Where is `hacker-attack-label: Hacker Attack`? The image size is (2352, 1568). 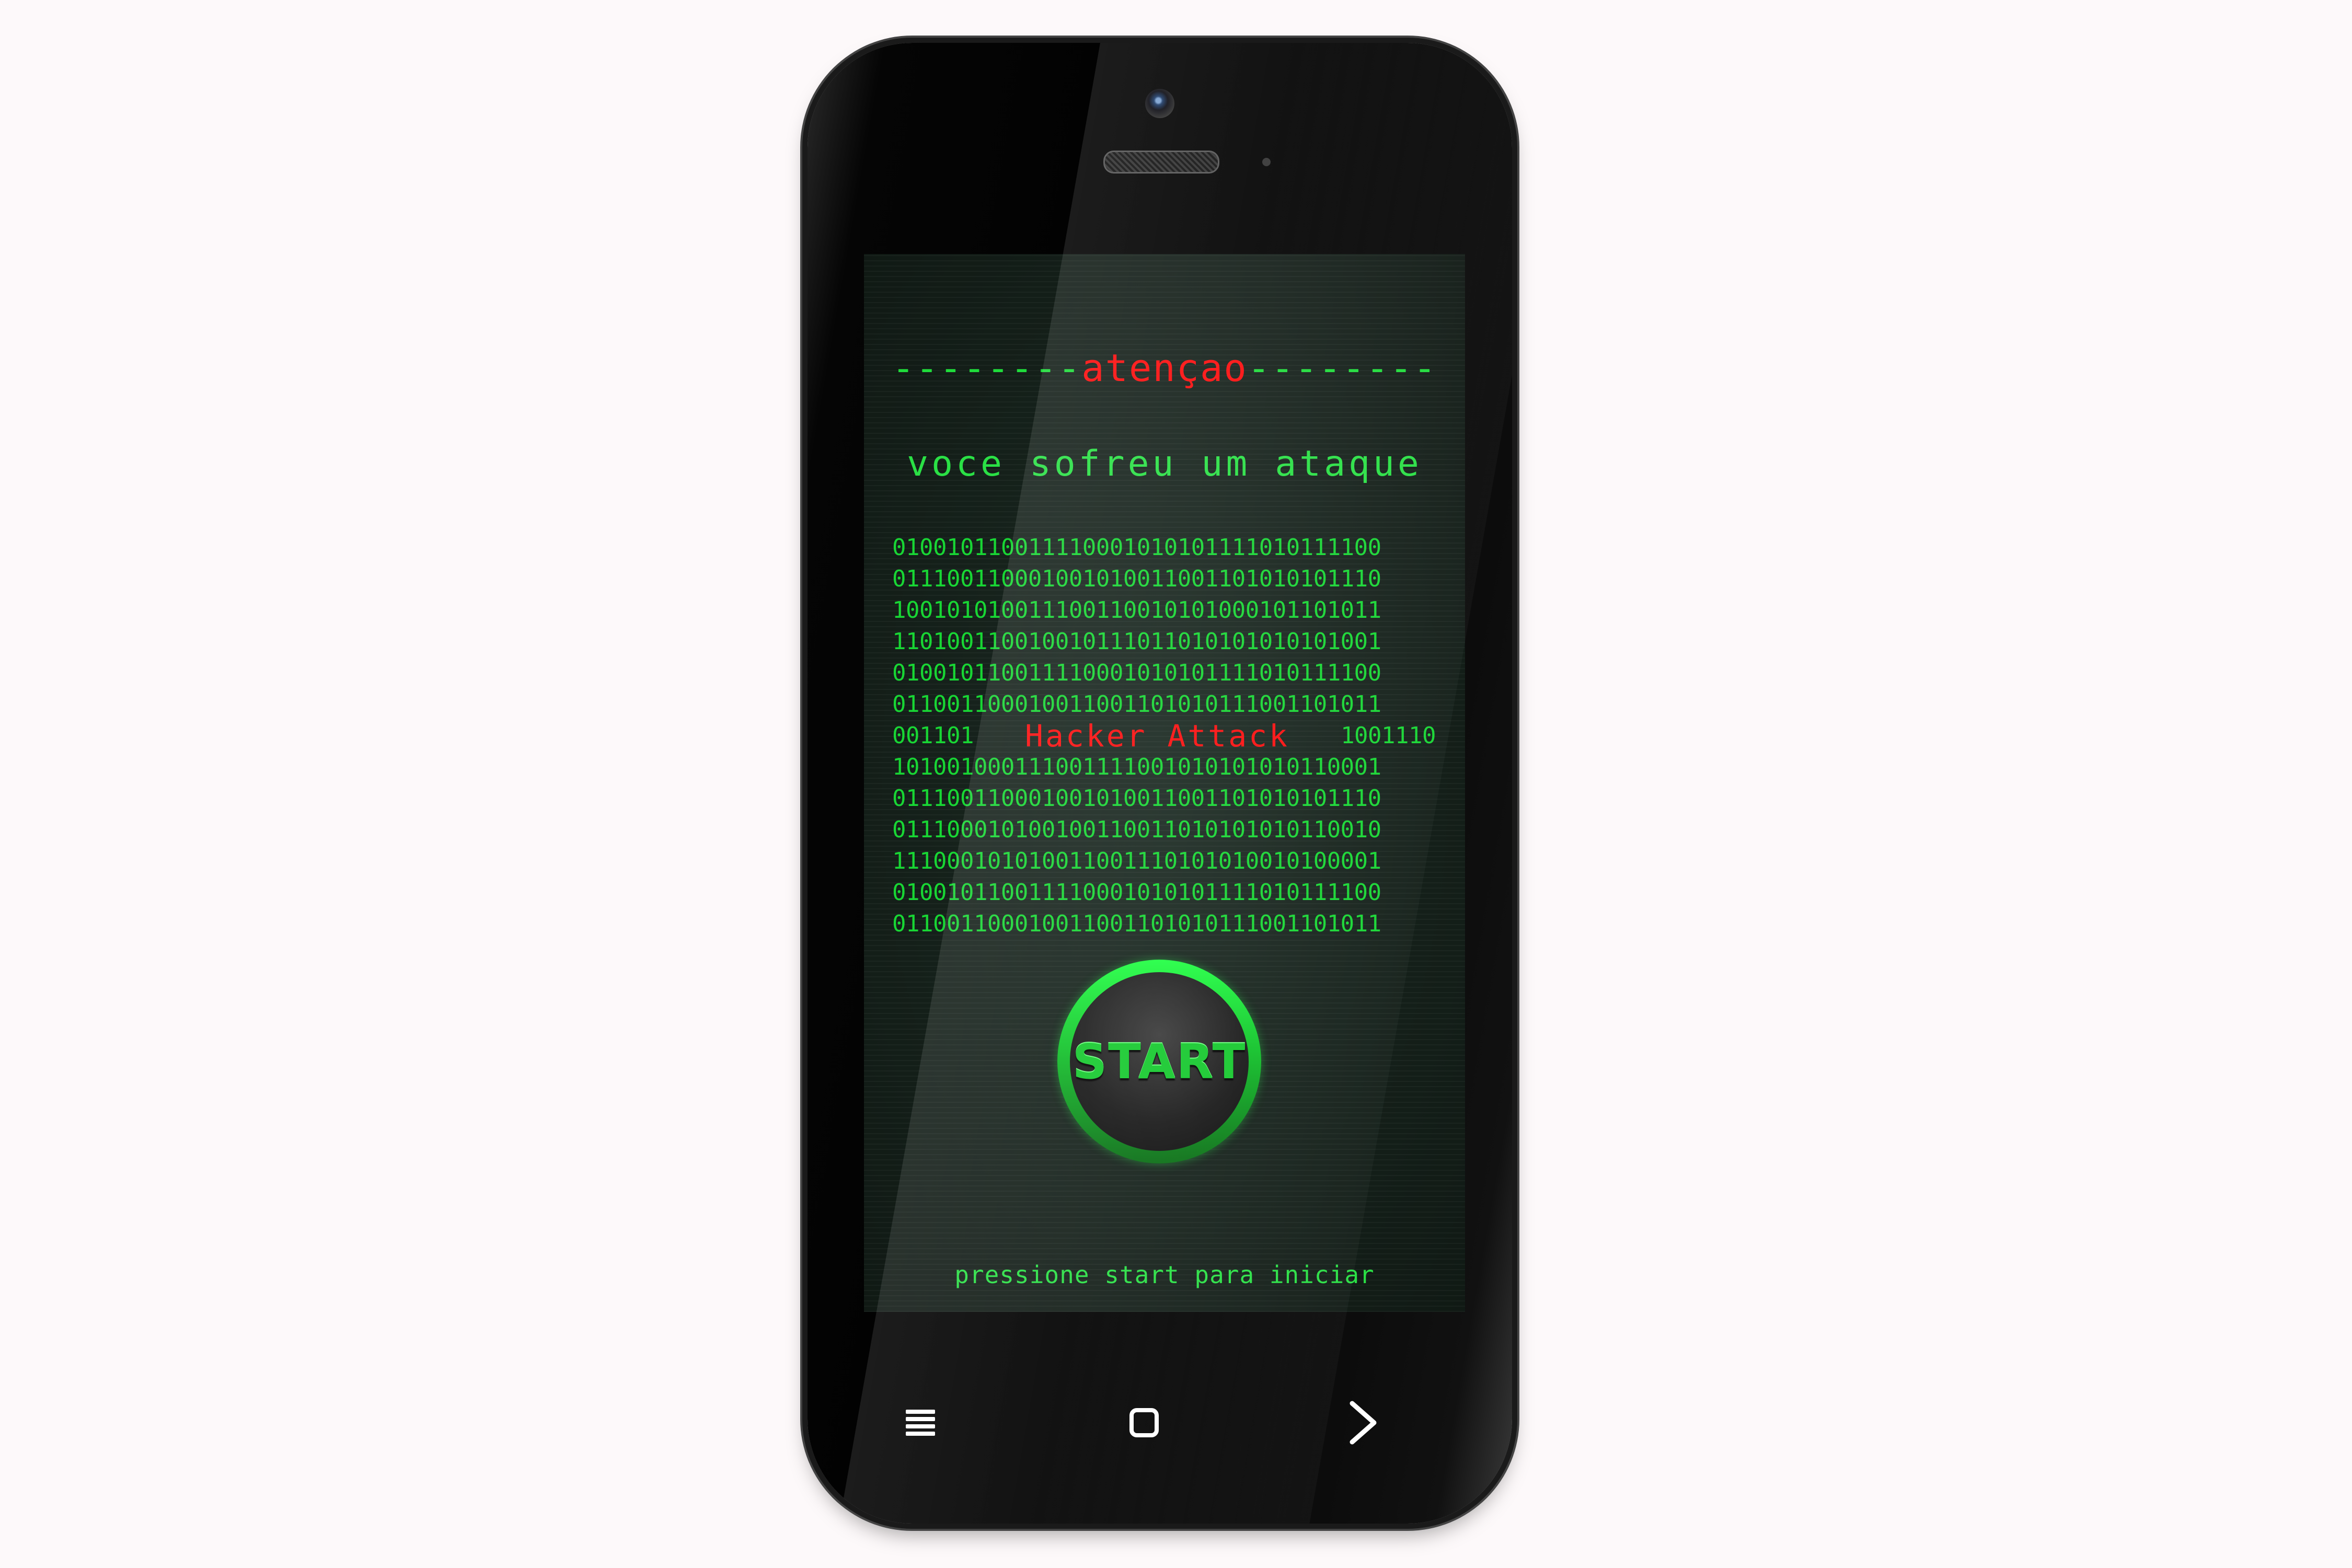
hacker-attack-label: Hacker Attack is located at coordinates (1157, 736).